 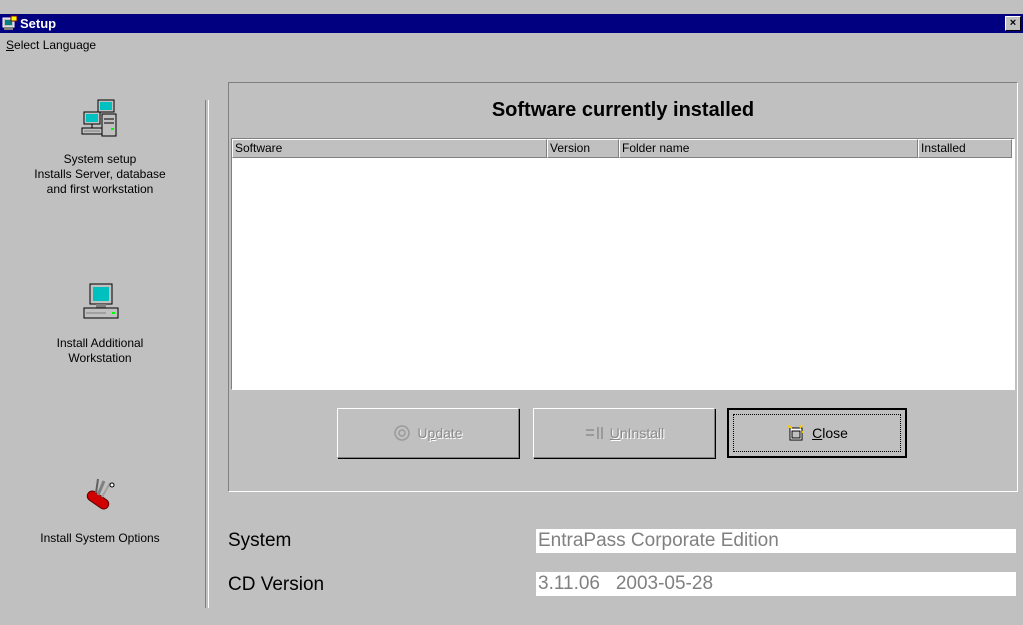 I want to click on system-setup-description: Installs Server, database, so click(x=100, y=174).